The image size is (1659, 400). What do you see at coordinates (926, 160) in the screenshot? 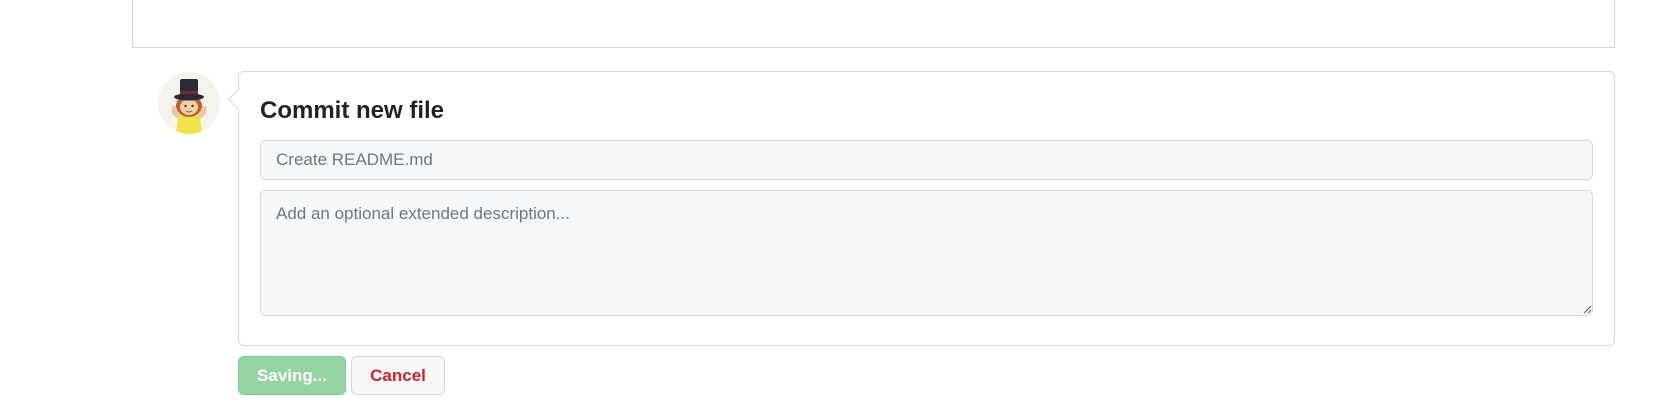
I see `commit-summary-input` at bounding box center [926, 160].